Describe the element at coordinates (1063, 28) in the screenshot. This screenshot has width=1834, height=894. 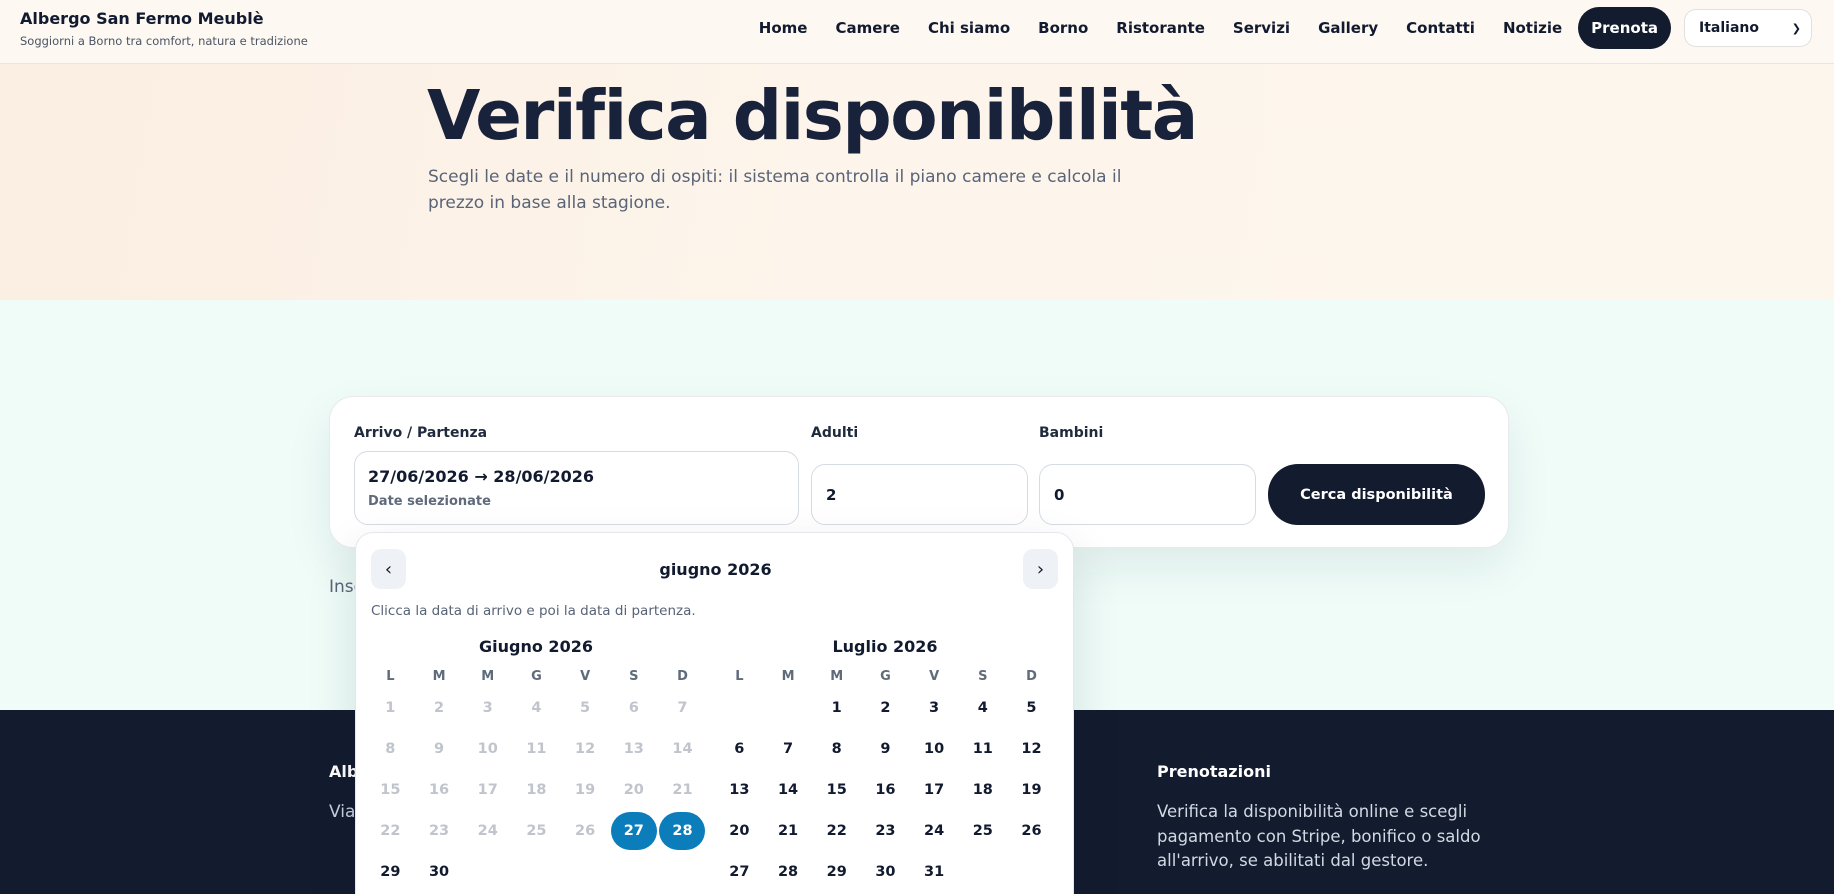
I see `nav-borno: Borno` at that location.